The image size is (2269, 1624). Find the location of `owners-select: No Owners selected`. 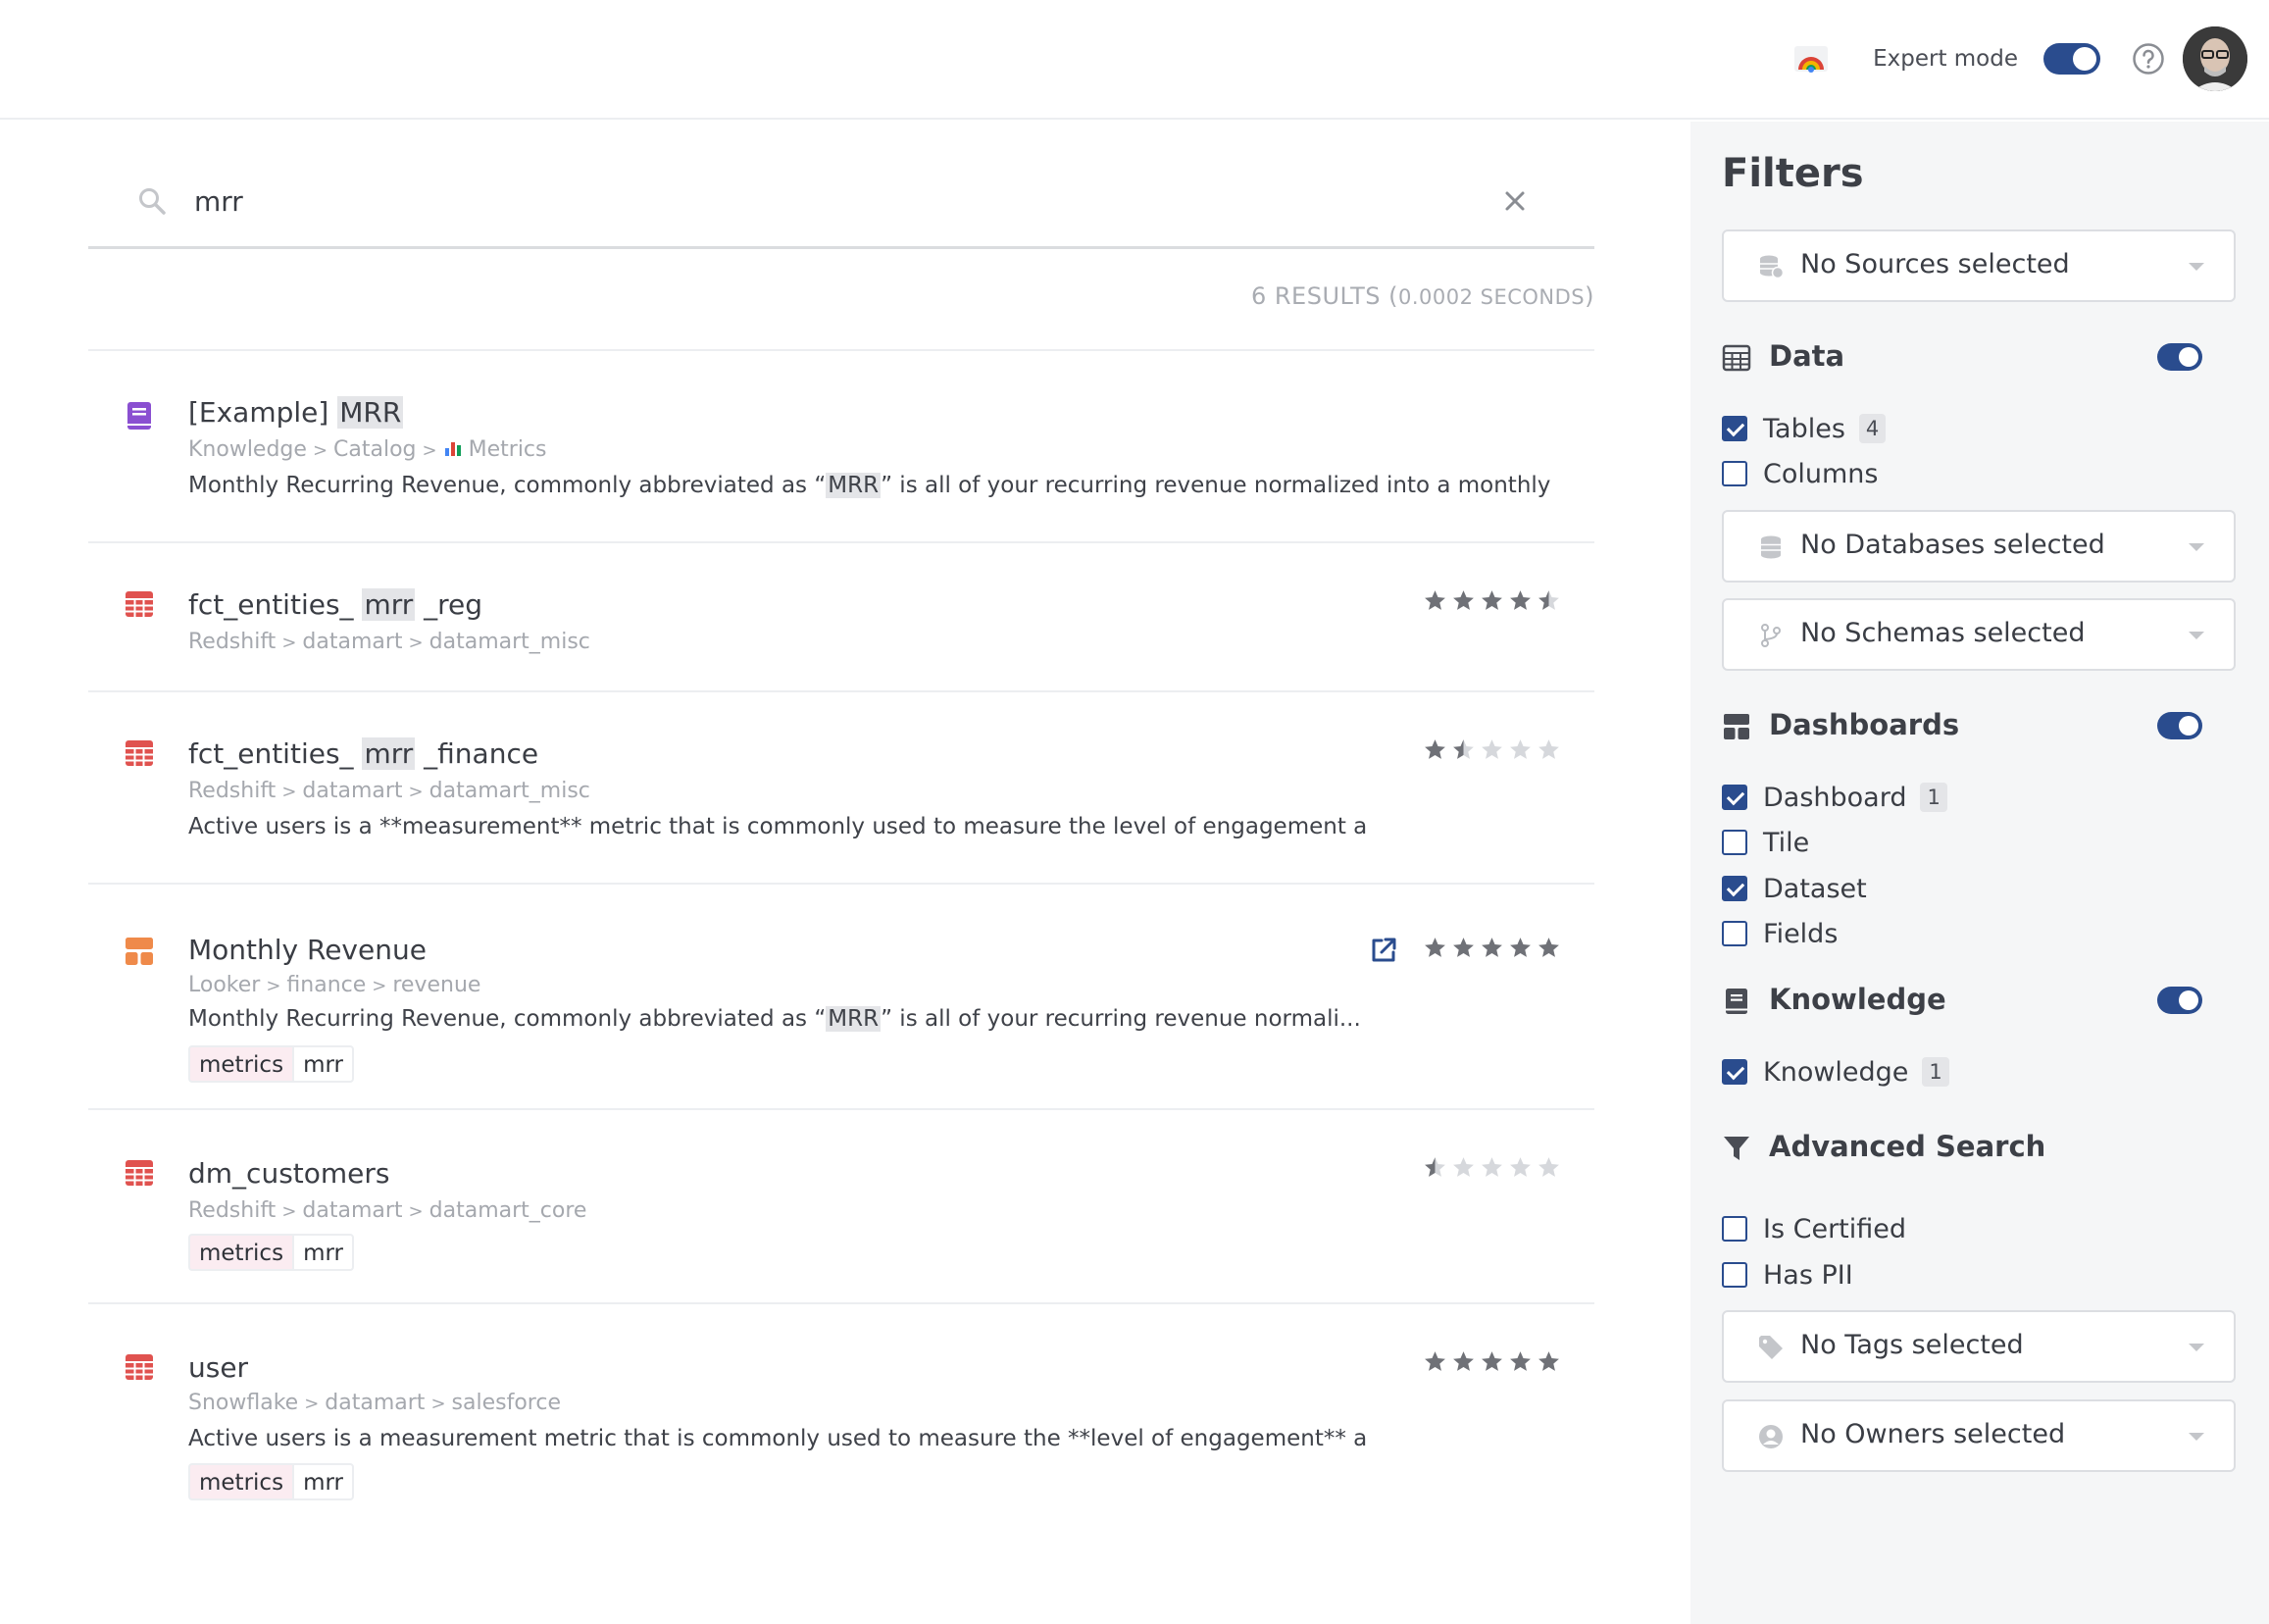

owners-select: No Owners selected is located at coordinates (1979, 1435).